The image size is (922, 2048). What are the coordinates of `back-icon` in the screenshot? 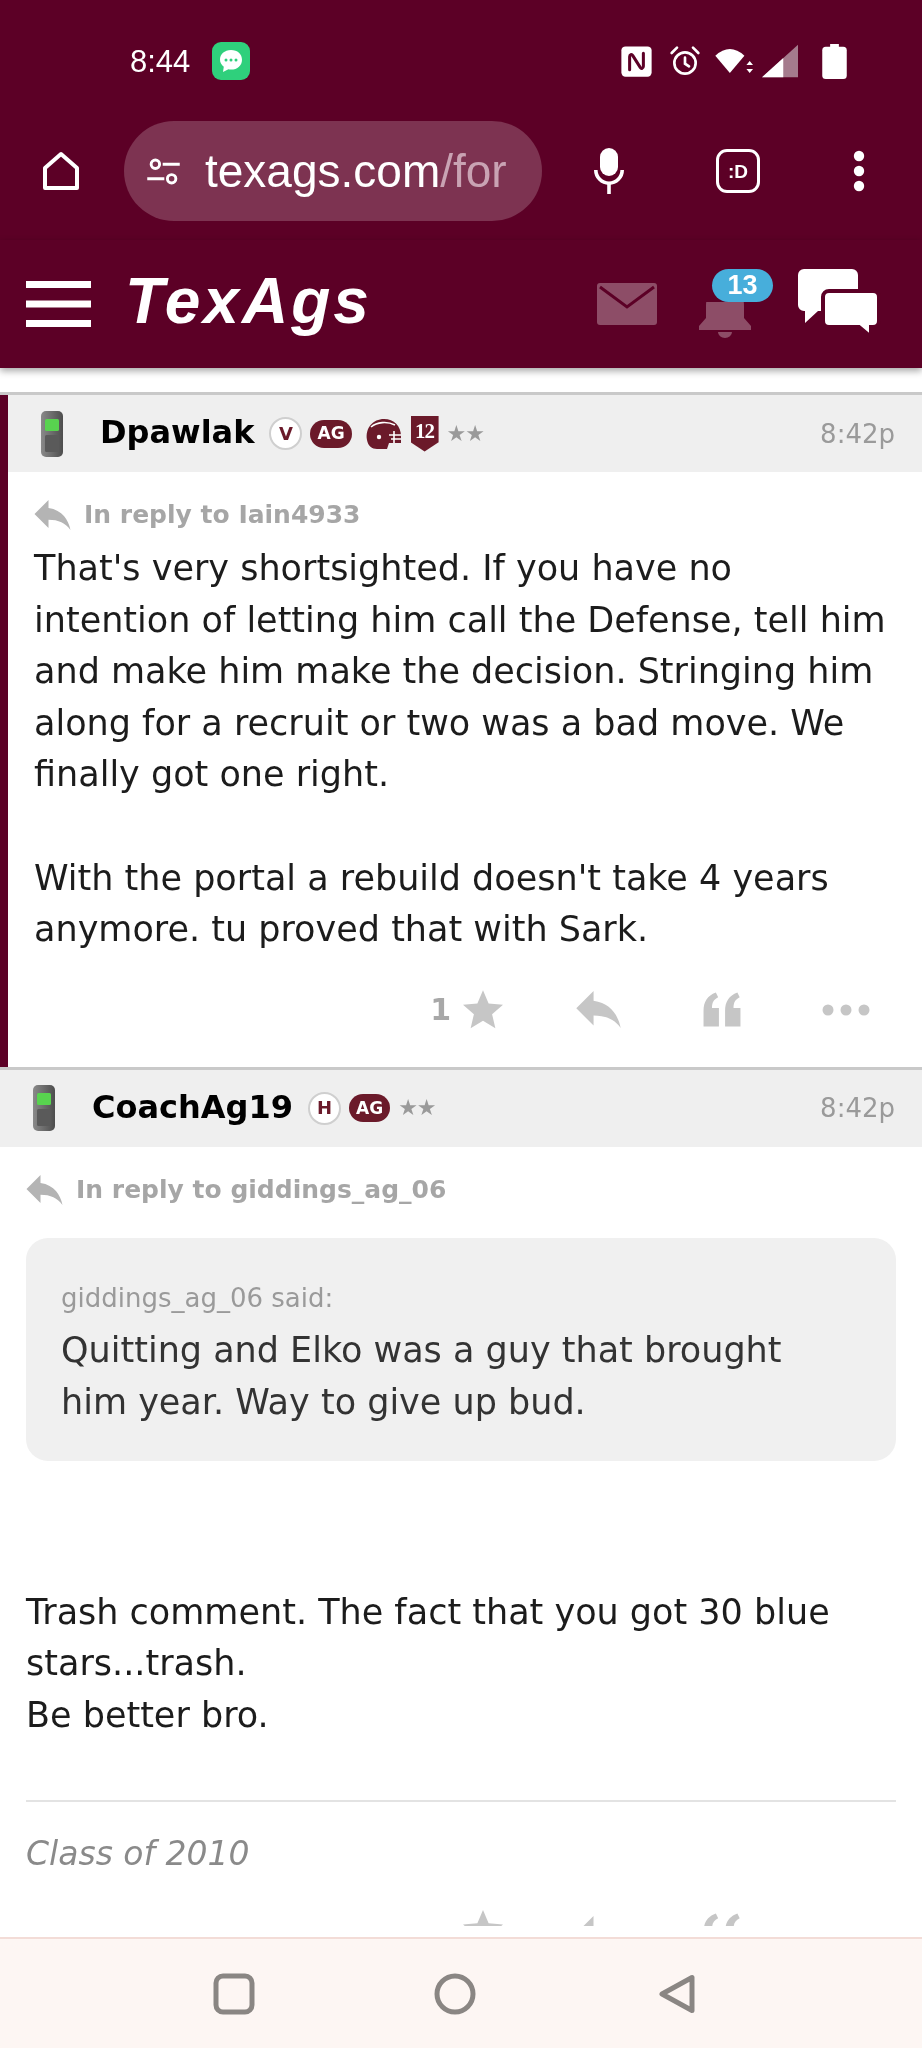 It's located at (677, 1993).